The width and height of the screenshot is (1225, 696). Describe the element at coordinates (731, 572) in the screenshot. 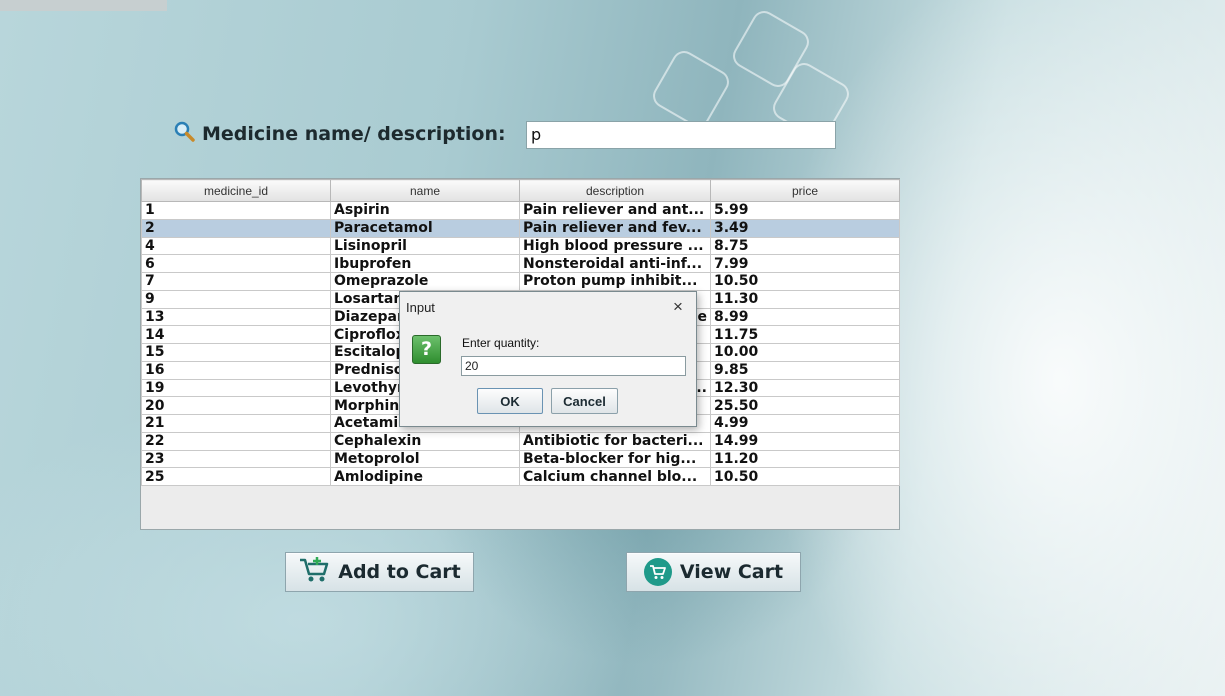

I see `view-cart-label: View Cart` at that location.